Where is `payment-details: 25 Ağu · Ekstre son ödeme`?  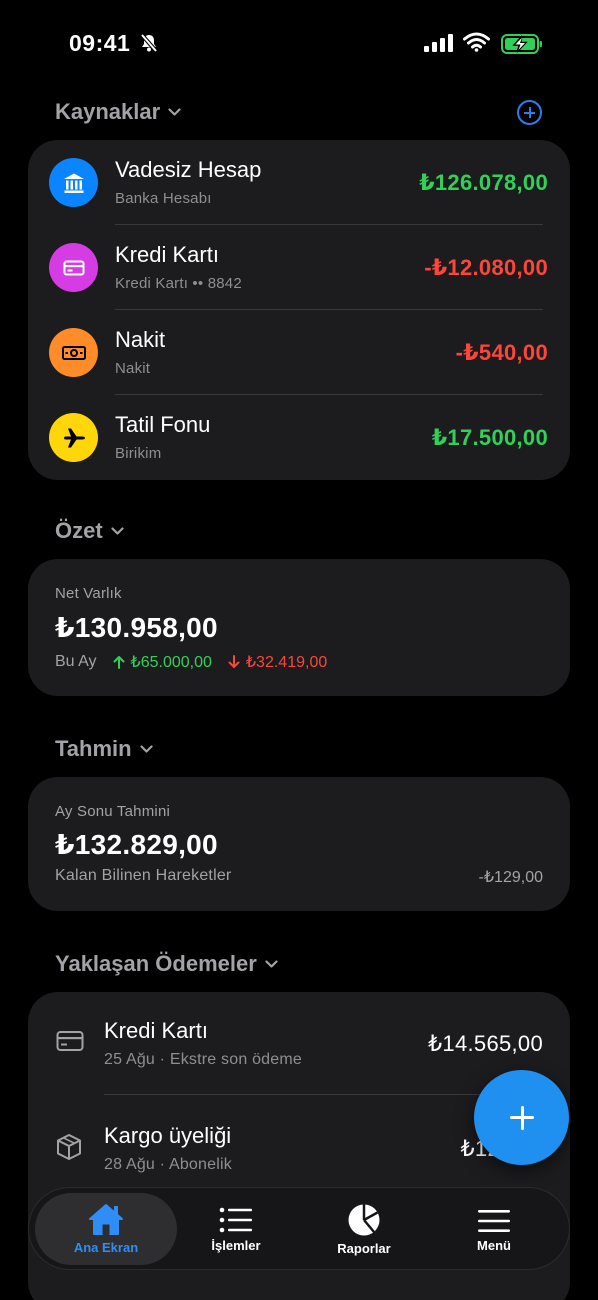 payment-details: 25 Ağu · Ekstre son ödeme is located at coordinates (203, 1059).